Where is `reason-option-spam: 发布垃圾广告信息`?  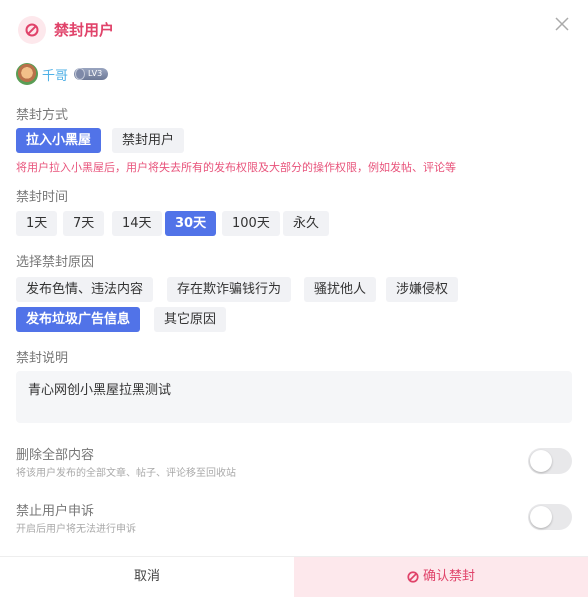 reason-option-spam: 发布垃圾广告信息 is located at coordinates (78, 319).